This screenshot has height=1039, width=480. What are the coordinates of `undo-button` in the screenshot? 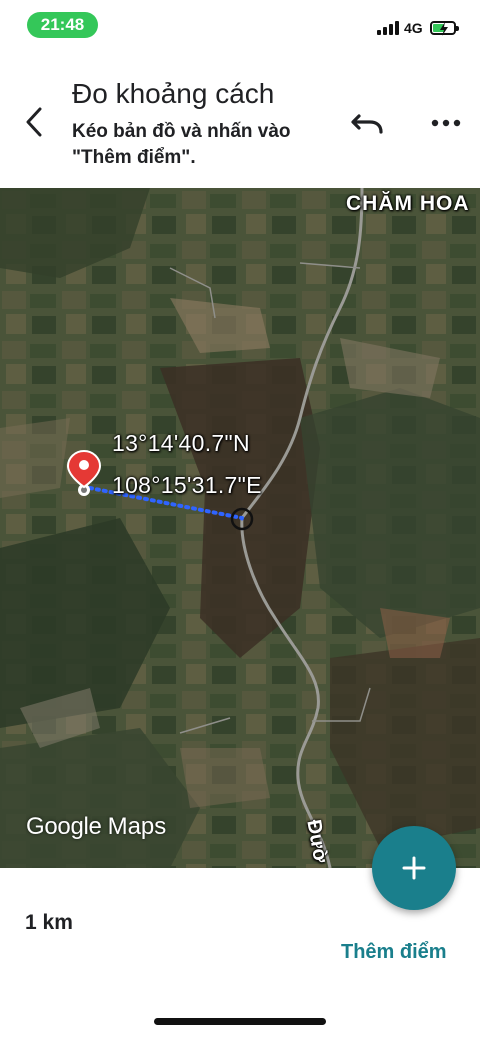 It's located at (367, 123).